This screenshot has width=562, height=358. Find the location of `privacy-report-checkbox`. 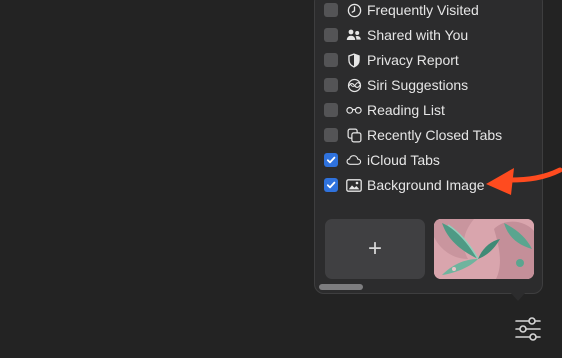

privacy-report-checkbox is located at coordinates (331, 60).